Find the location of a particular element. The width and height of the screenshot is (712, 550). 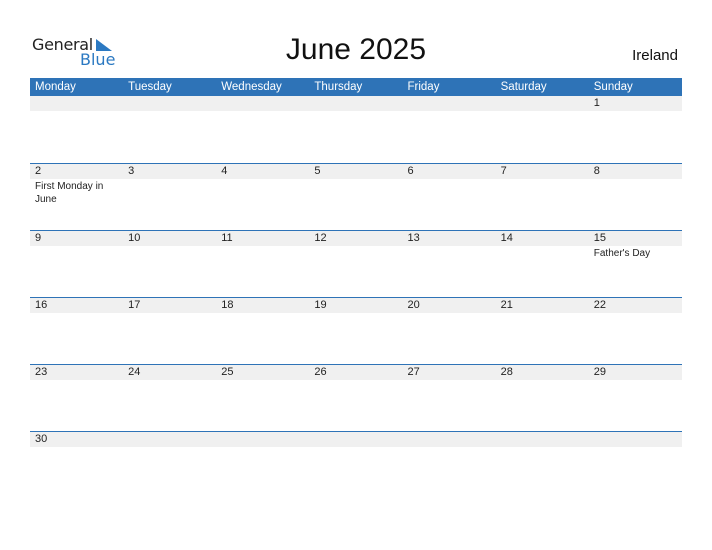

day-cell: 25 is located at coordinates (263, 398).